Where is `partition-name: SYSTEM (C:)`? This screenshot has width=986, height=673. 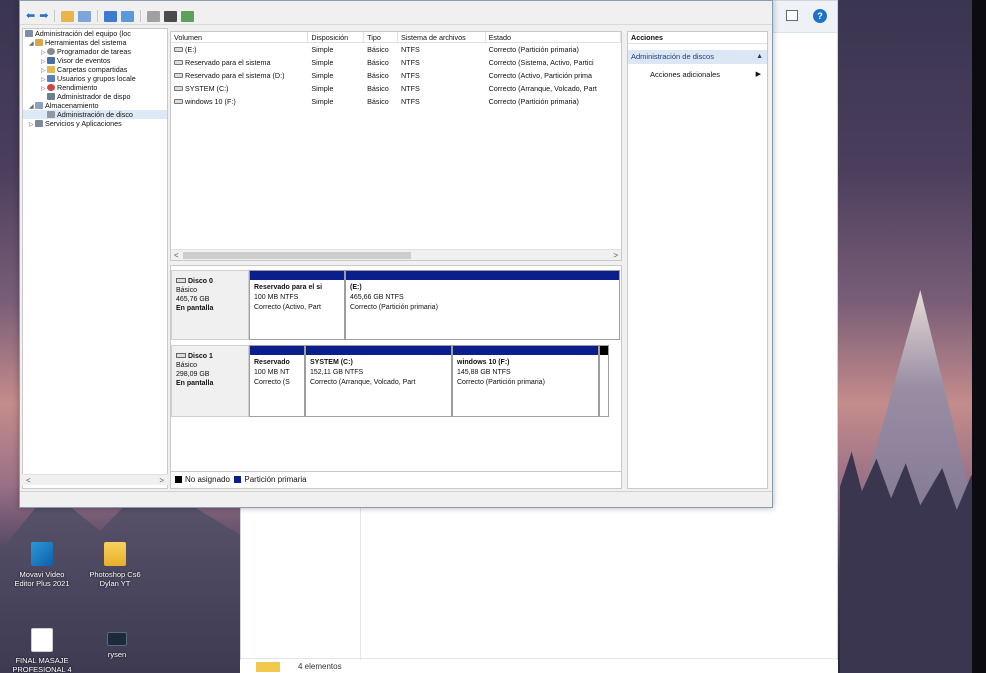
partition-name: SYSTEM (C:) is located at coordinates (331, 362).